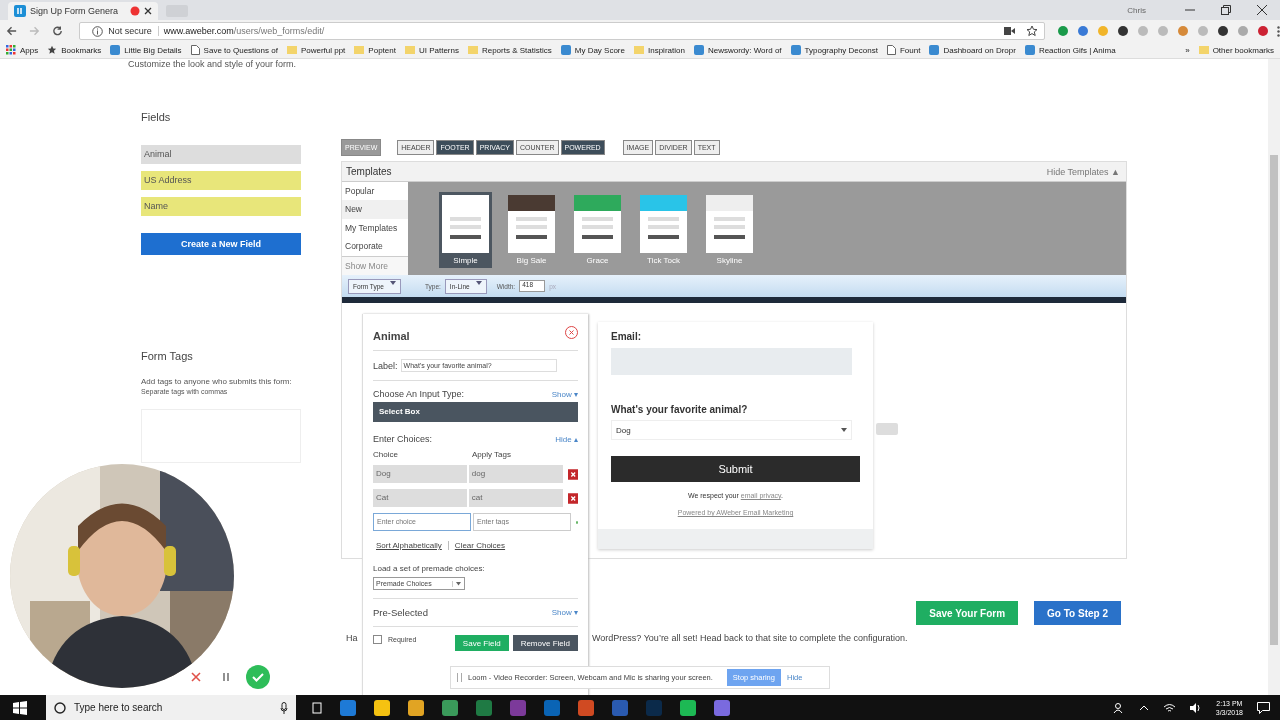 This screenshot has height=720, width=1280. I want to click on security-label: Not secure, so click(133, 31).